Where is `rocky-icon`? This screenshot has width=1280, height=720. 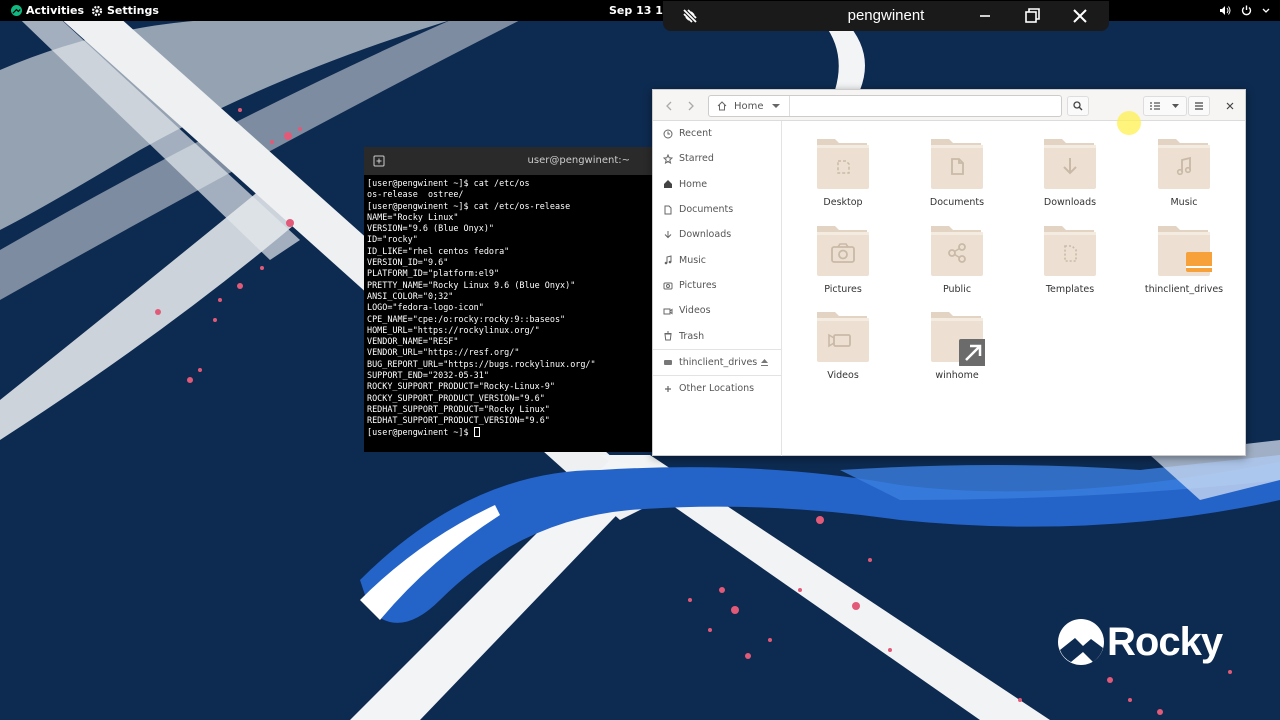
rocky-icon is located at coordinates (16, 10).